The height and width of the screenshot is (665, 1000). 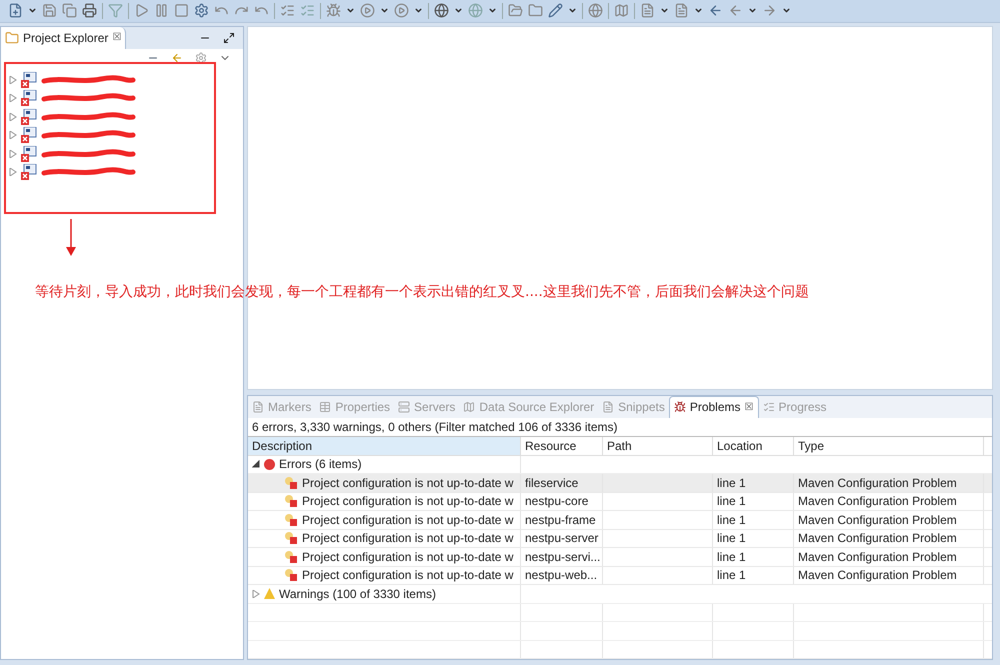 What do you see at coordinates (320, 464) in the screenshot?
I see `group-label: Errors (6 items)` at bounding box center [320, 464].